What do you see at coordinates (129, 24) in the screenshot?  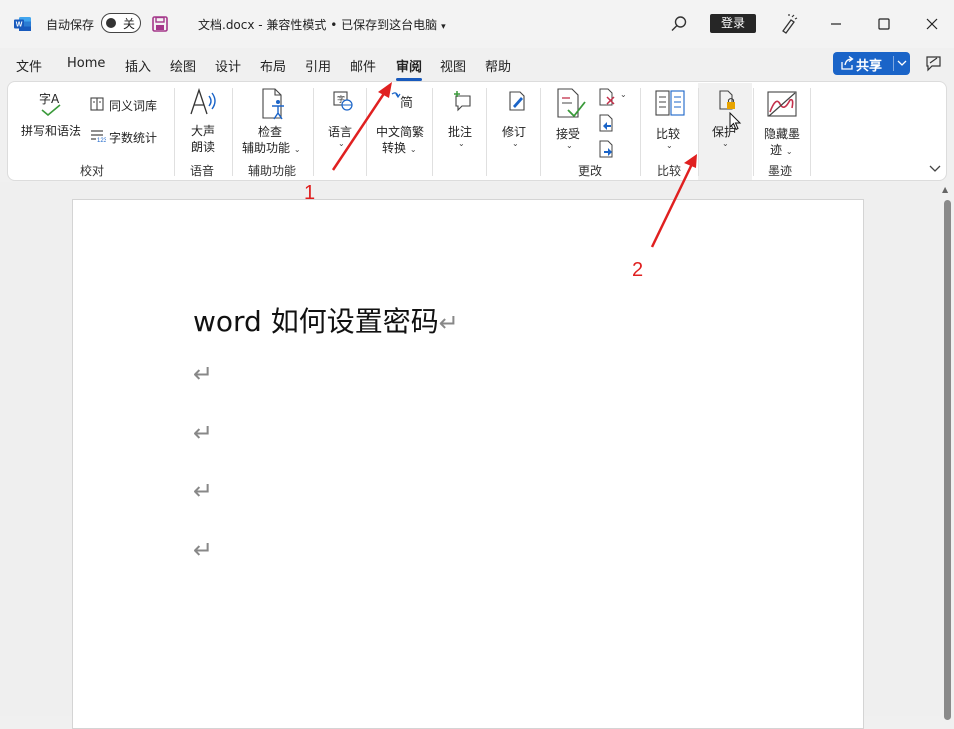 I see `autosave-state: 关` at bounding box center [129, 24].